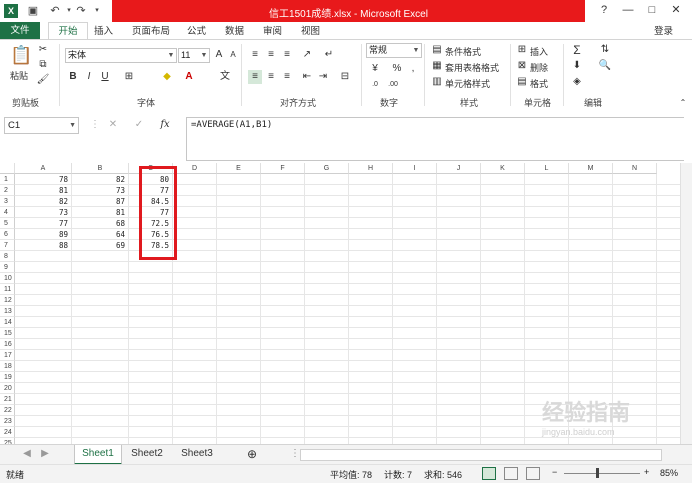 This screenshot has height=483, width=692. Describe the element at coordinates (683, 103) in the screenshot. I see `collapse-ribbon-icon: ⌃` at that location.